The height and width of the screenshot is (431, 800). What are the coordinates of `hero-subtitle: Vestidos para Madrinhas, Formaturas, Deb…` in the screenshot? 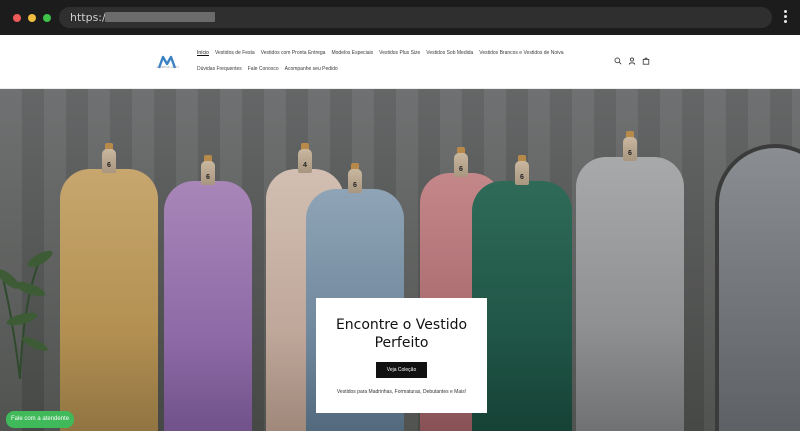 It's located at (401, 392).